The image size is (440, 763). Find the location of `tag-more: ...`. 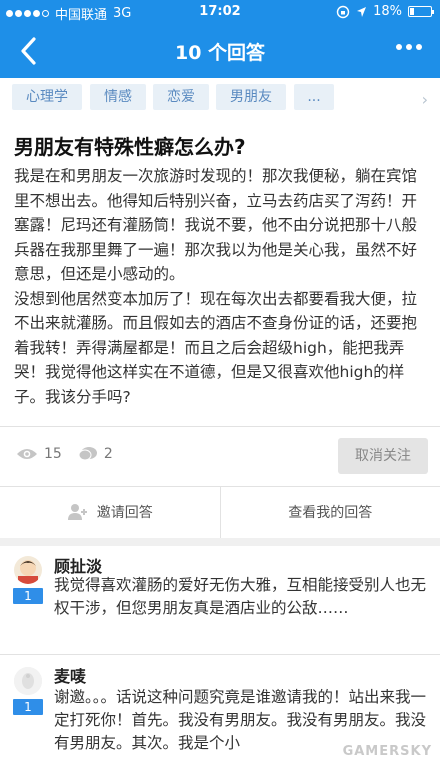

tag-more: ... is located at coordinates (314, 97).